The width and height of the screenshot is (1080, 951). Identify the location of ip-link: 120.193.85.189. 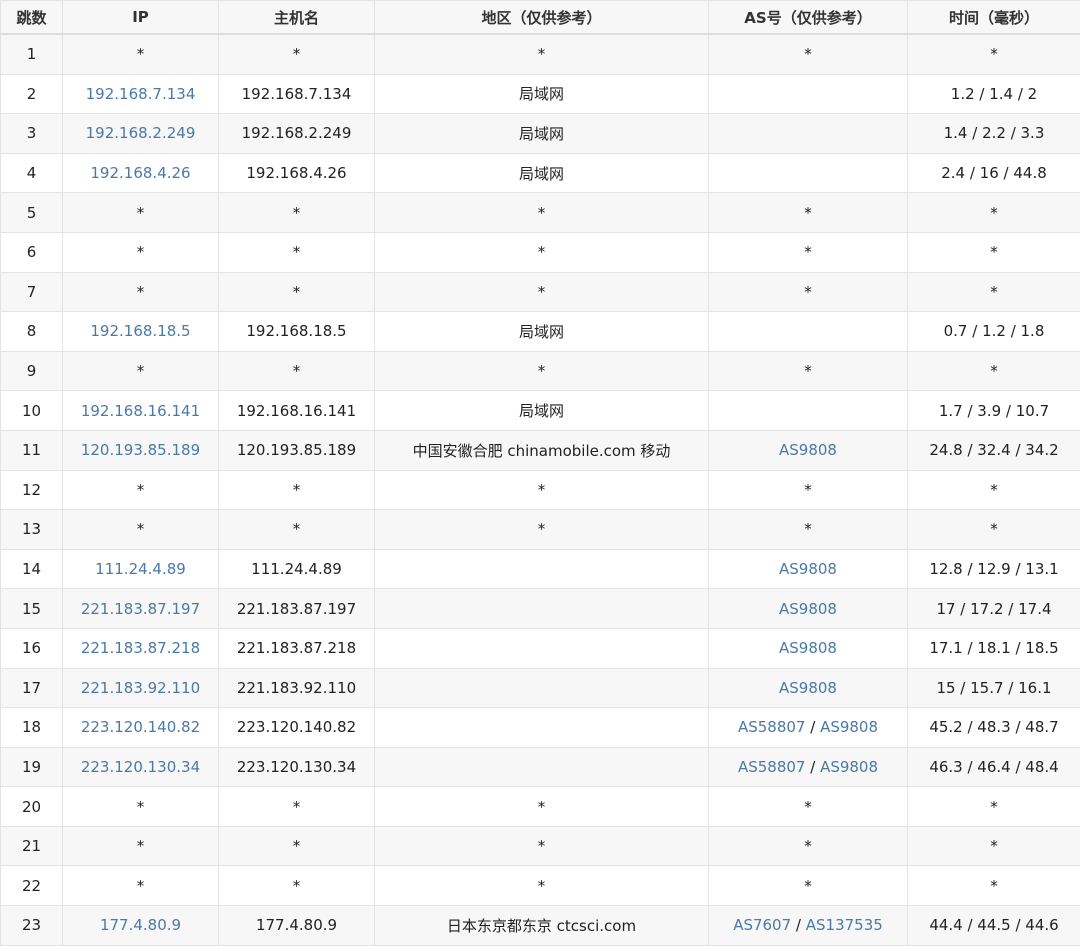
(140, 450).